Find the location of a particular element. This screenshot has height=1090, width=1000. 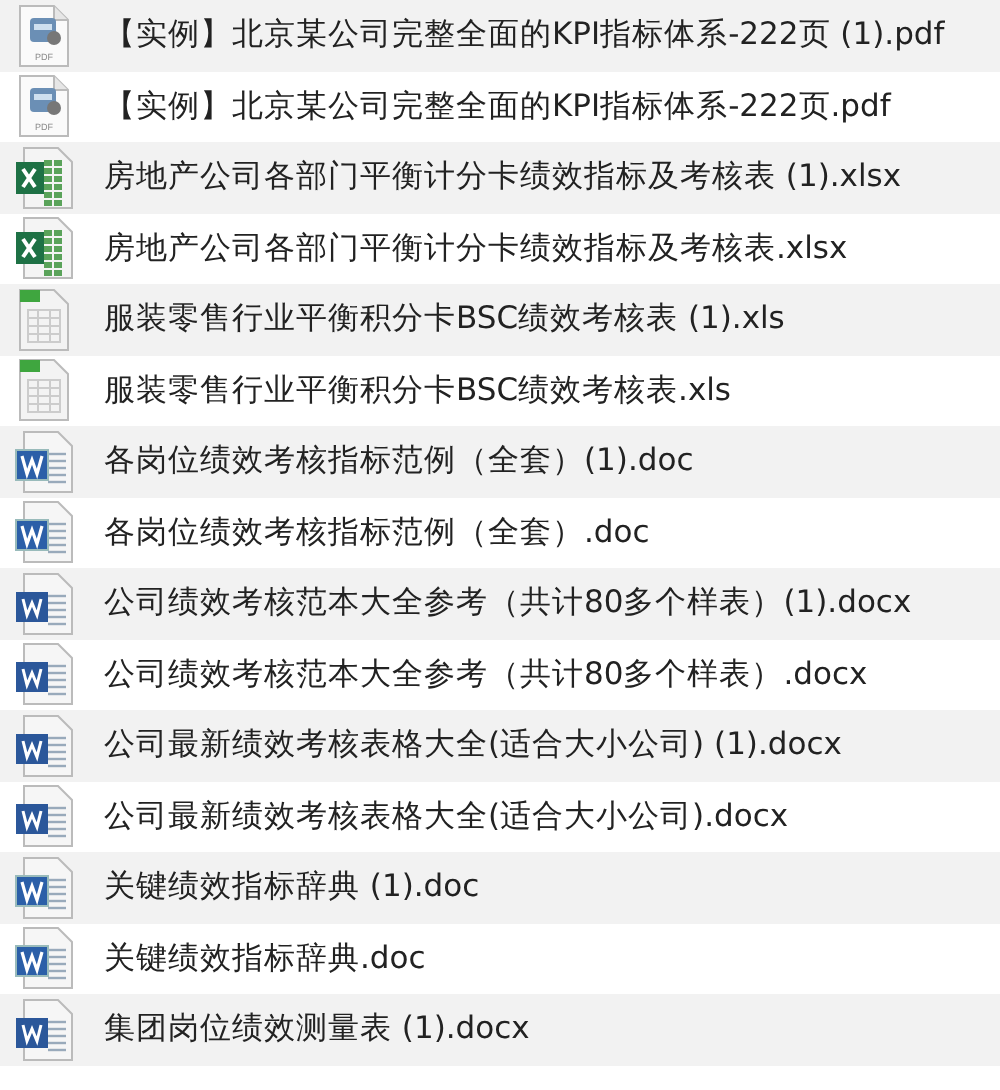

file-row: 公司最新绩效考核表格大全(适合大小公司).docx is located at coordinates (500, 816).